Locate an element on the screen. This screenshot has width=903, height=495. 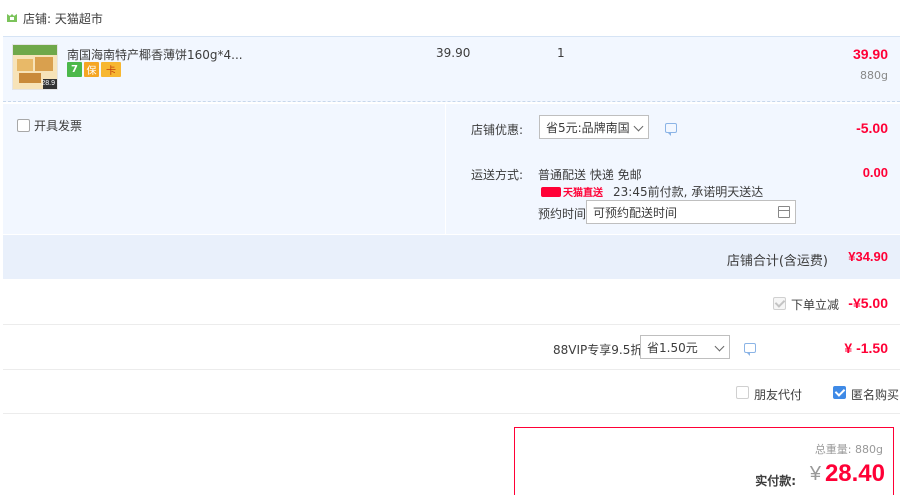
invoice-panel: 开具发票 is located at coordinates (224, 169).